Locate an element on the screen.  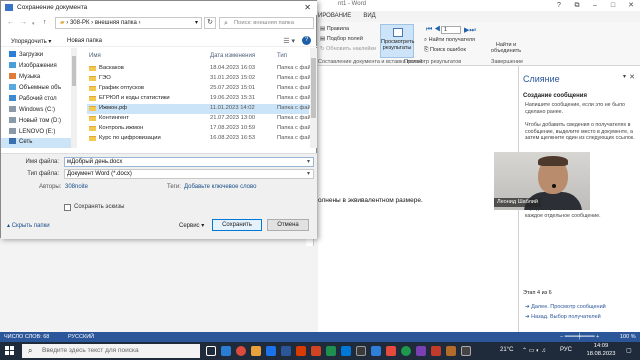
pane-options-icon: ▾ is located at coordinates (624, 76).